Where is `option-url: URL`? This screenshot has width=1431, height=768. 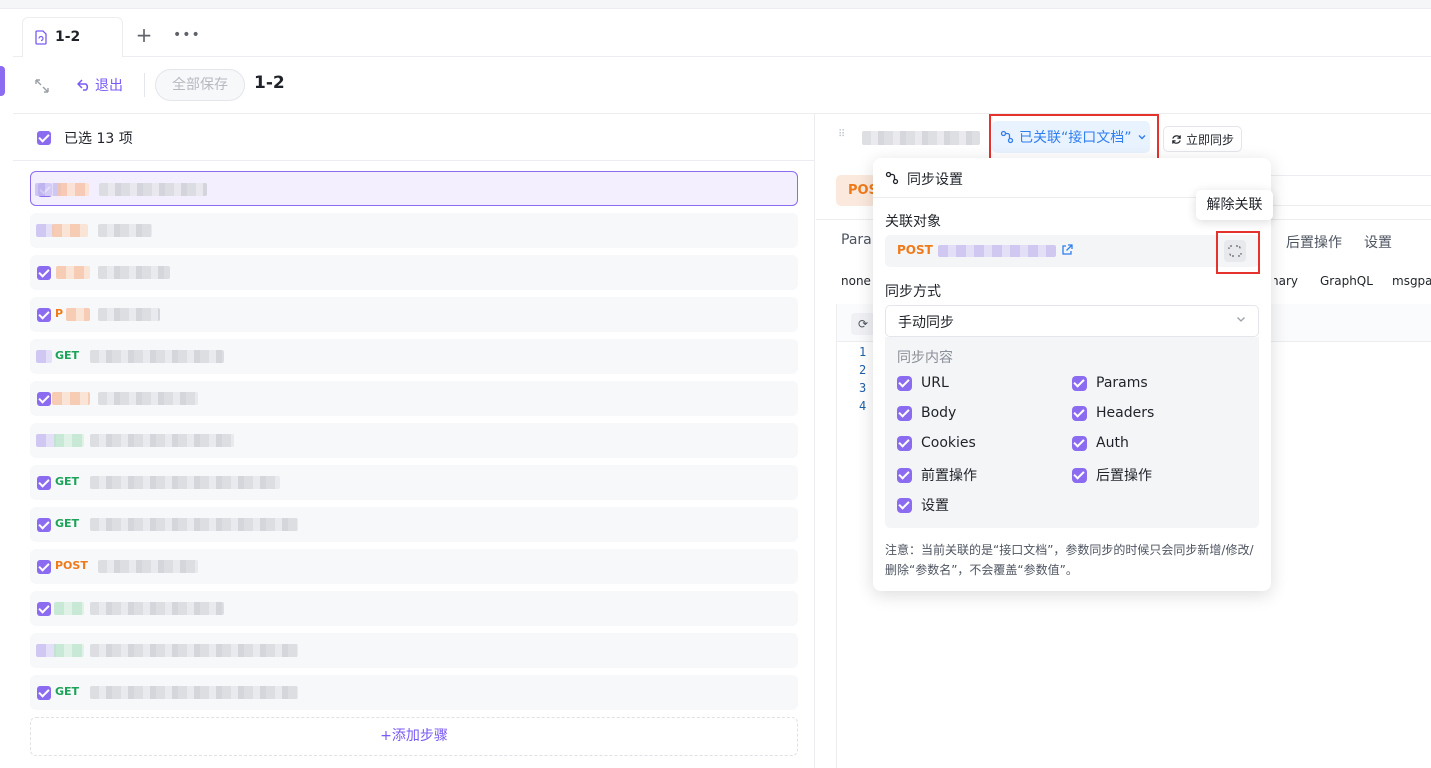 option-url: URL is located at coordinates (923, 383).